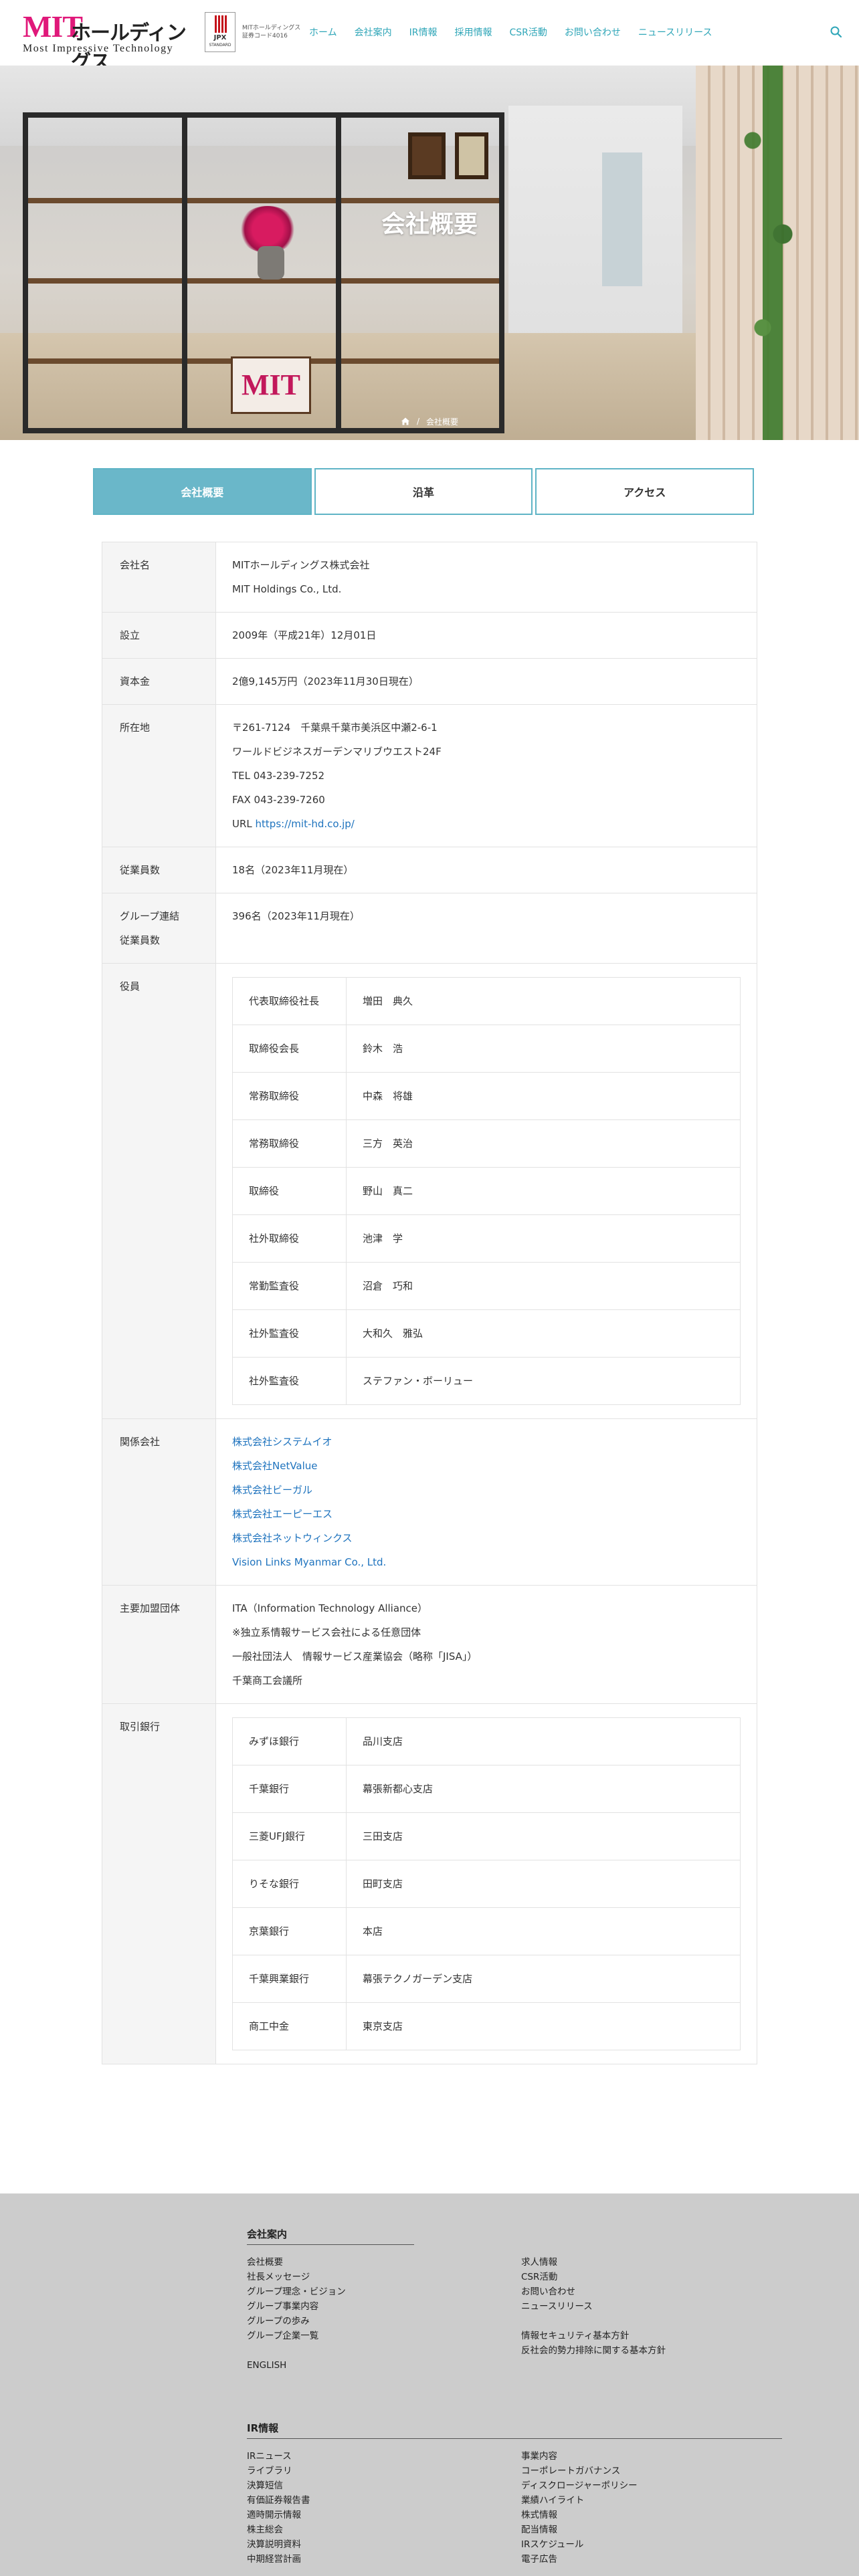 The height and width of the screenshot is (2576, 859). I want to click on affiliate-link: 株式会社NetValue, so click(275, 1466).